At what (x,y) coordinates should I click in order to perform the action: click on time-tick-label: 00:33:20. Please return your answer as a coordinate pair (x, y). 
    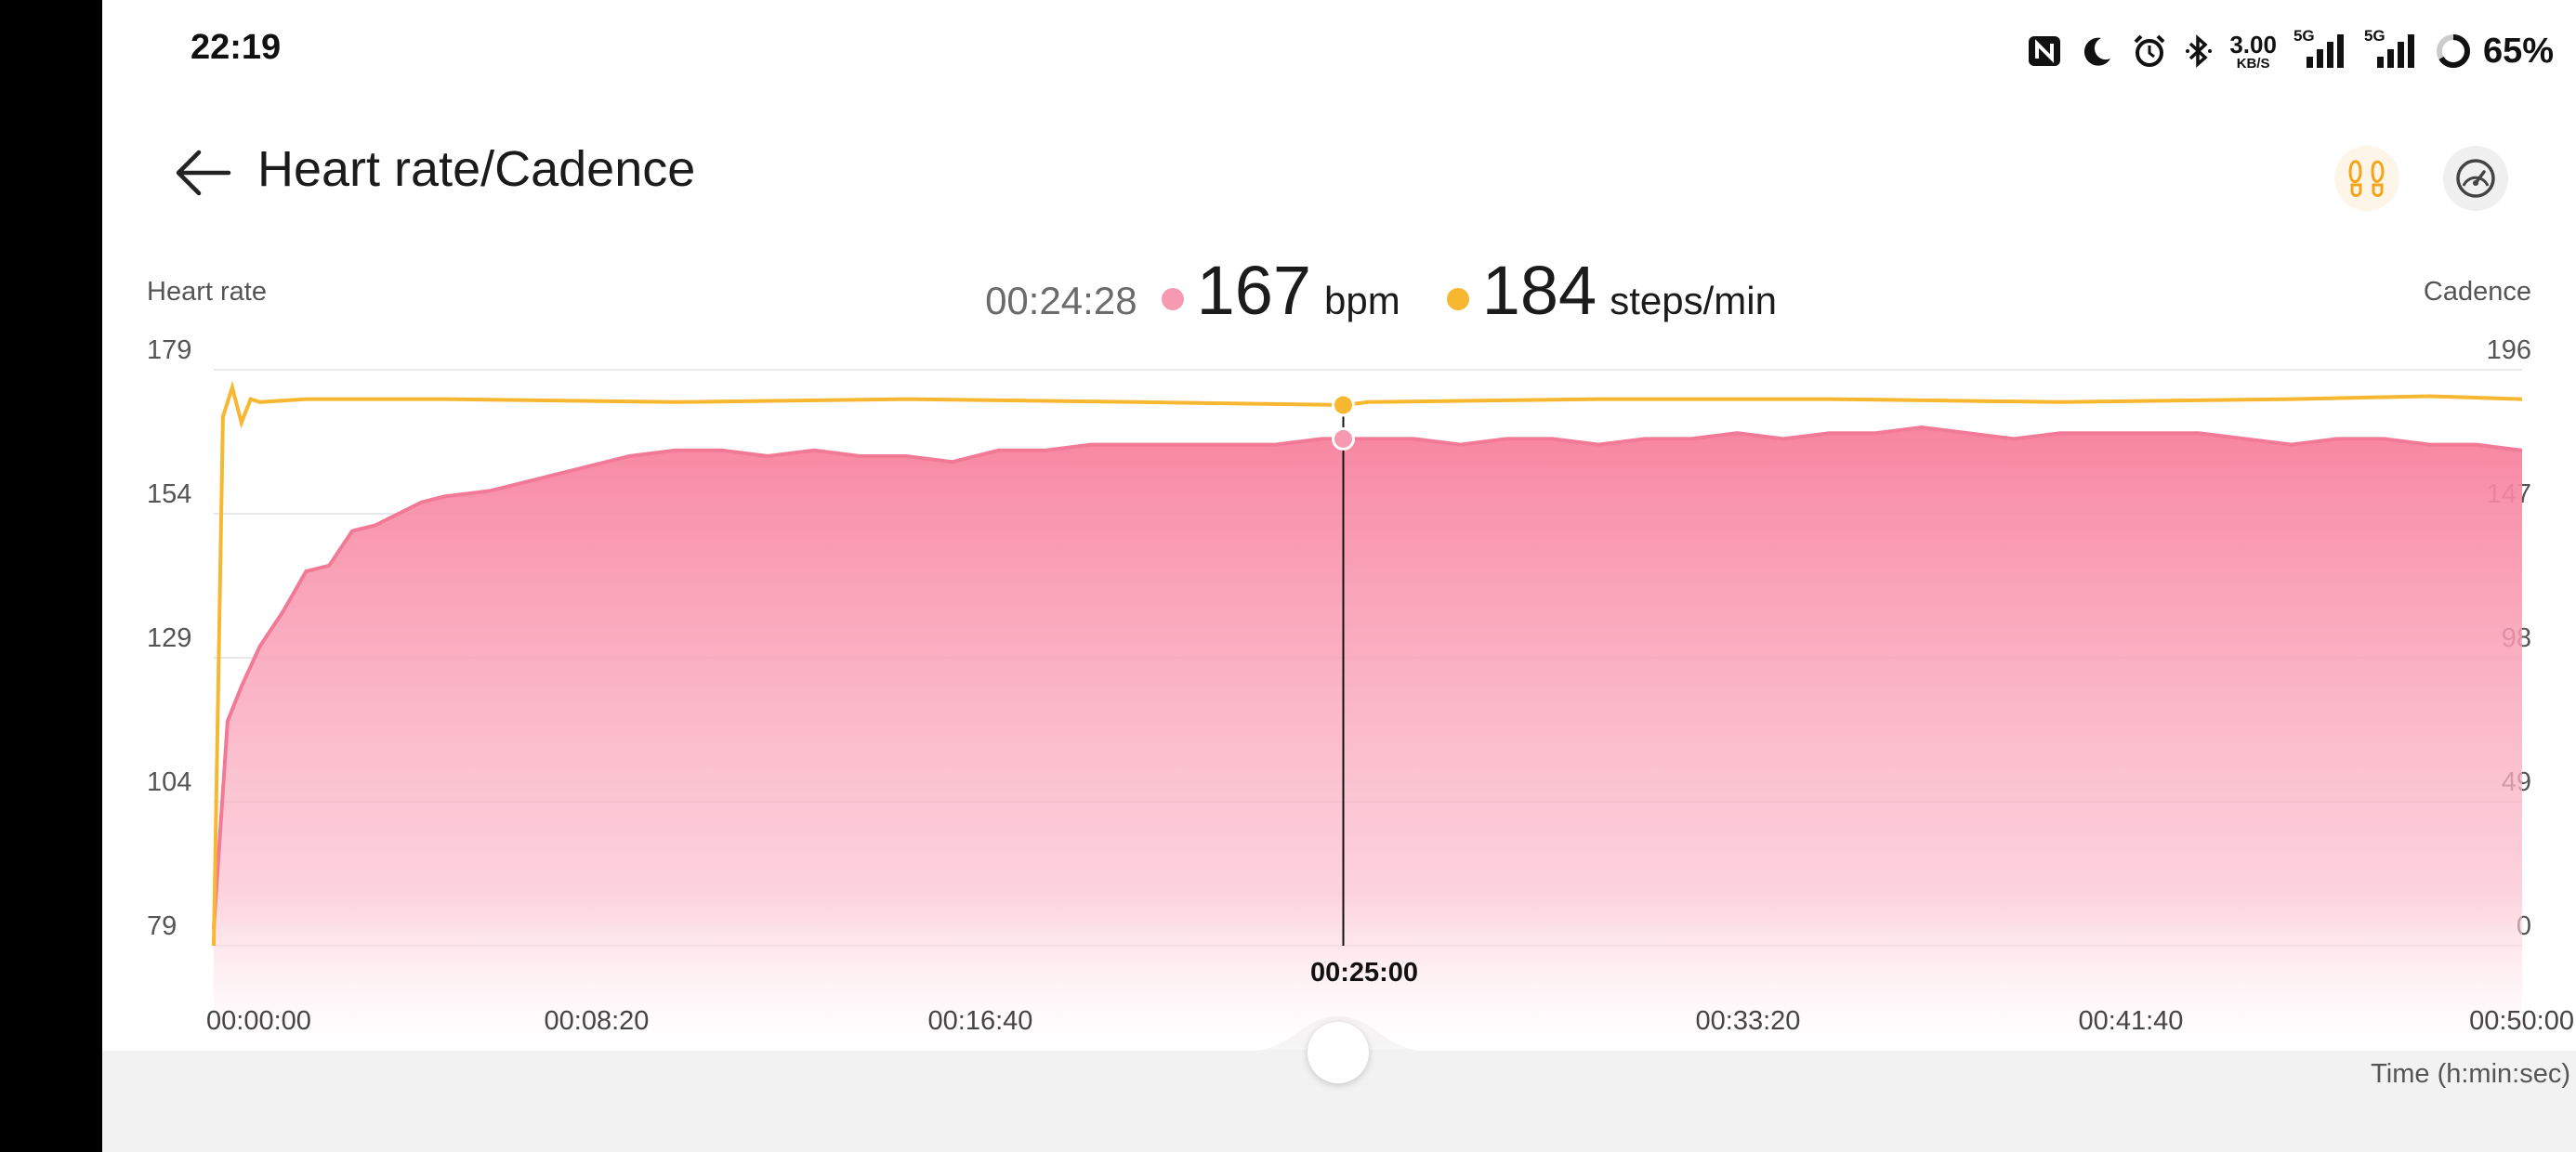
    Looking at the image, I should click on (1748, 1021).